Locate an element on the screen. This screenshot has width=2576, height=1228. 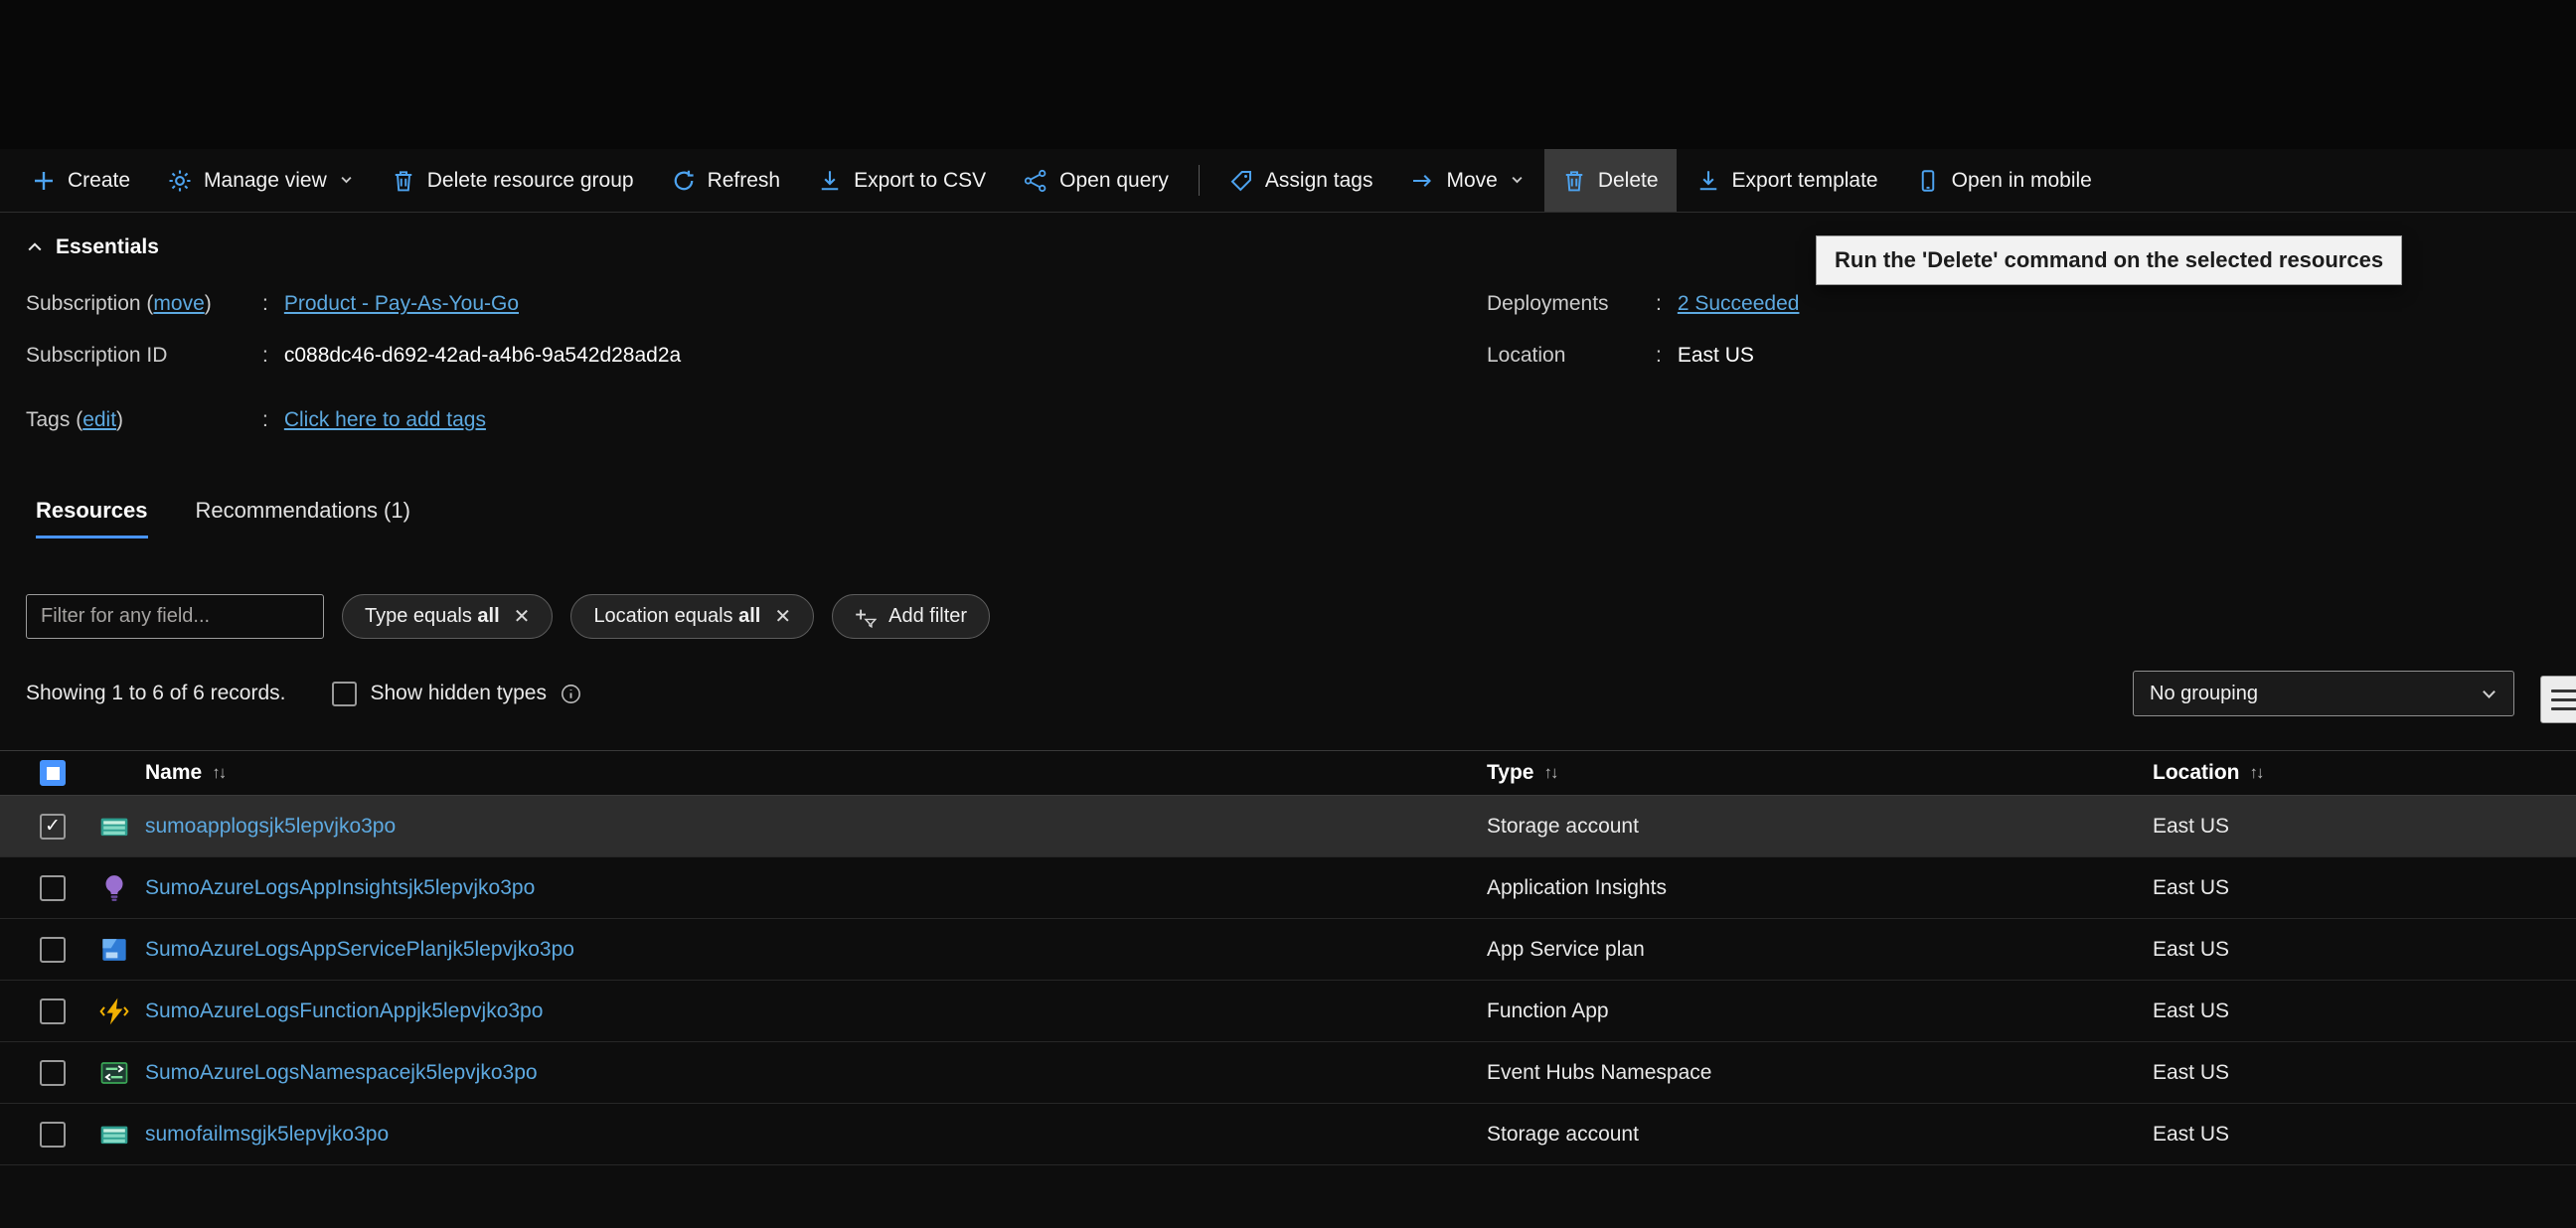
export-csv-label: Export to CSV is located at coordinates (920, 180).